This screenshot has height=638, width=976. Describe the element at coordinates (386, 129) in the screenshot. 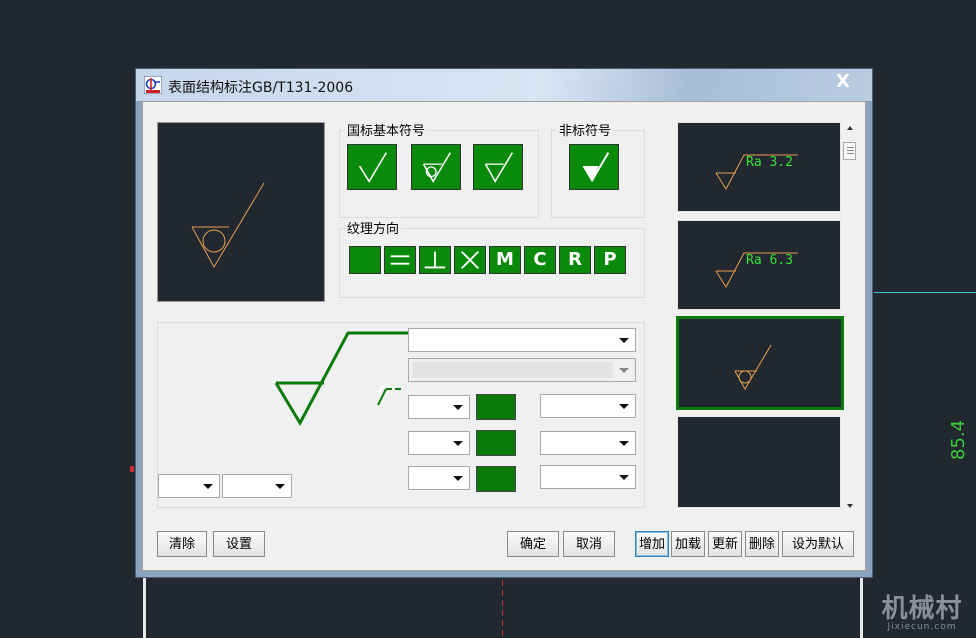

I see `basic-symbols-label: 国标基本符号` at that location.